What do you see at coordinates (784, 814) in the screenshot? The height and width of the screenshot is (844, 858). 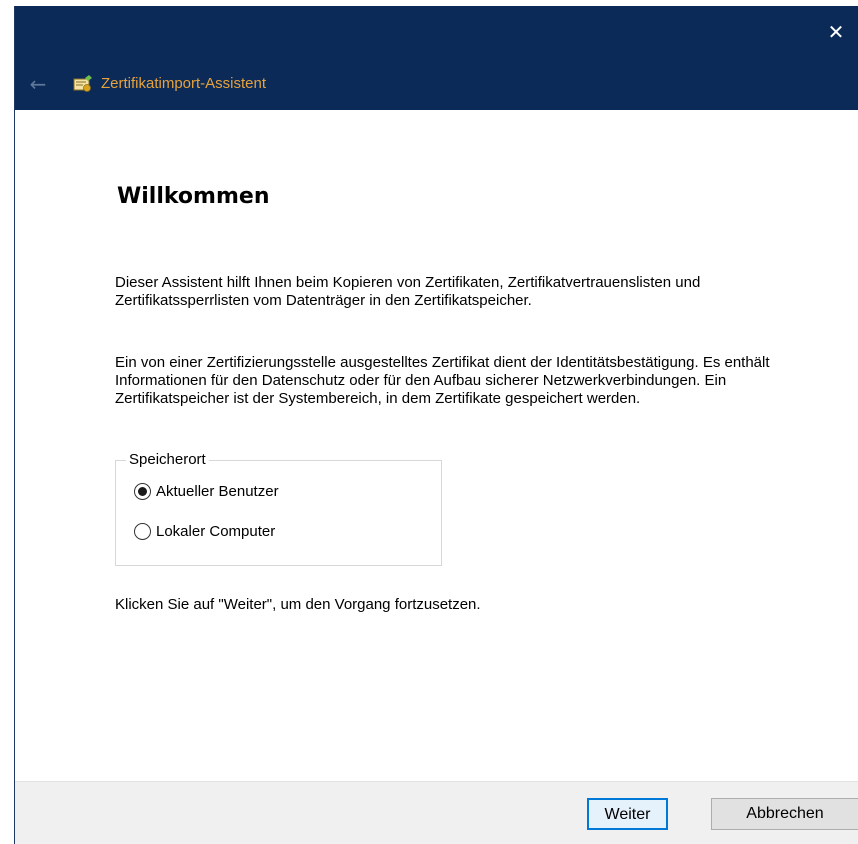 I see `cancel-button: Abbrechen` at bounding box center [784, 814].